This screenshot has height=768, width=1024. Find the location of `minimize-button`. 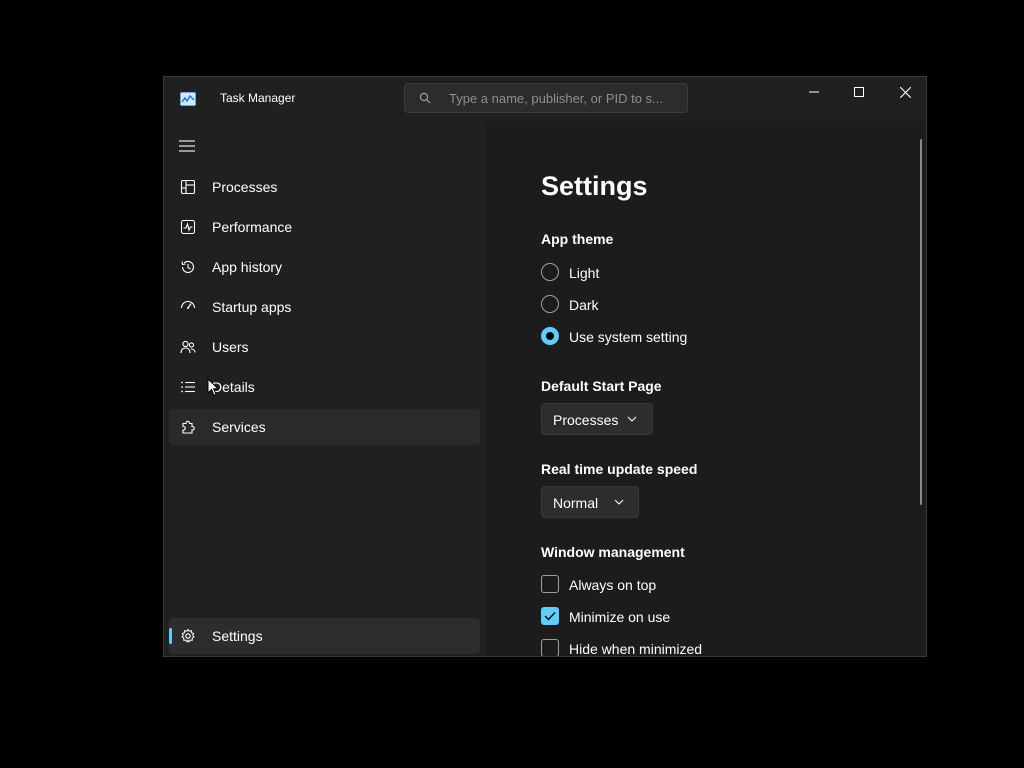

minimize-button is located at coordinates (814, 92).